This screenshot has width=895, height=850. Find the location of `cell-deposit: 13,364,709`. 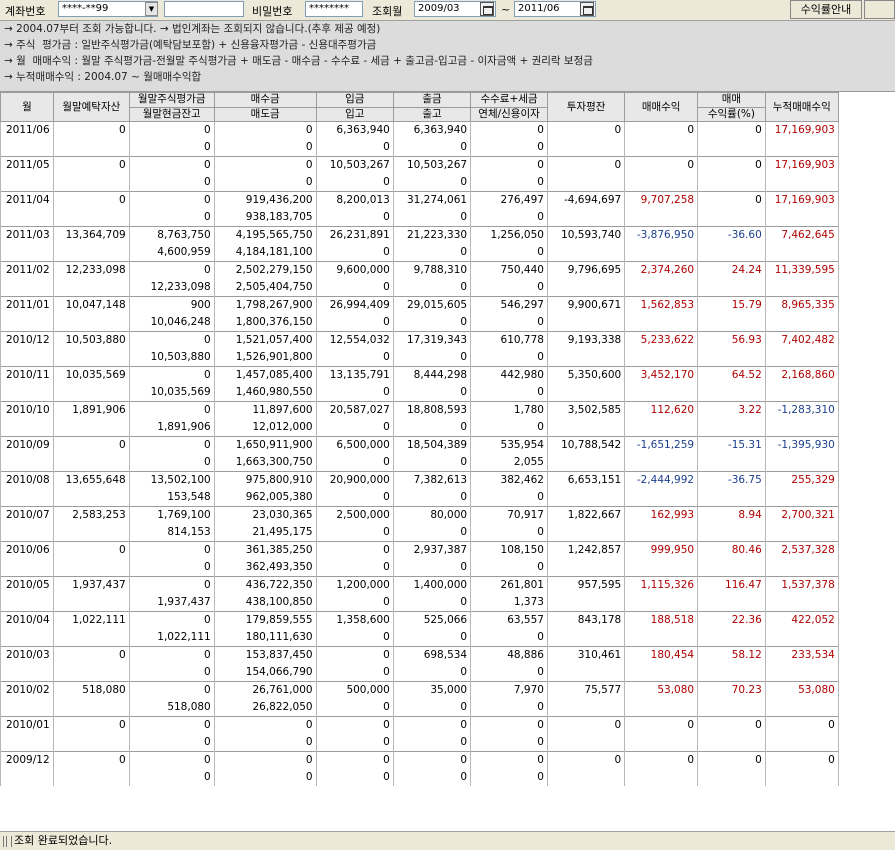

cell-deposit: 13,364,709 is located at coordinates (91, 244).